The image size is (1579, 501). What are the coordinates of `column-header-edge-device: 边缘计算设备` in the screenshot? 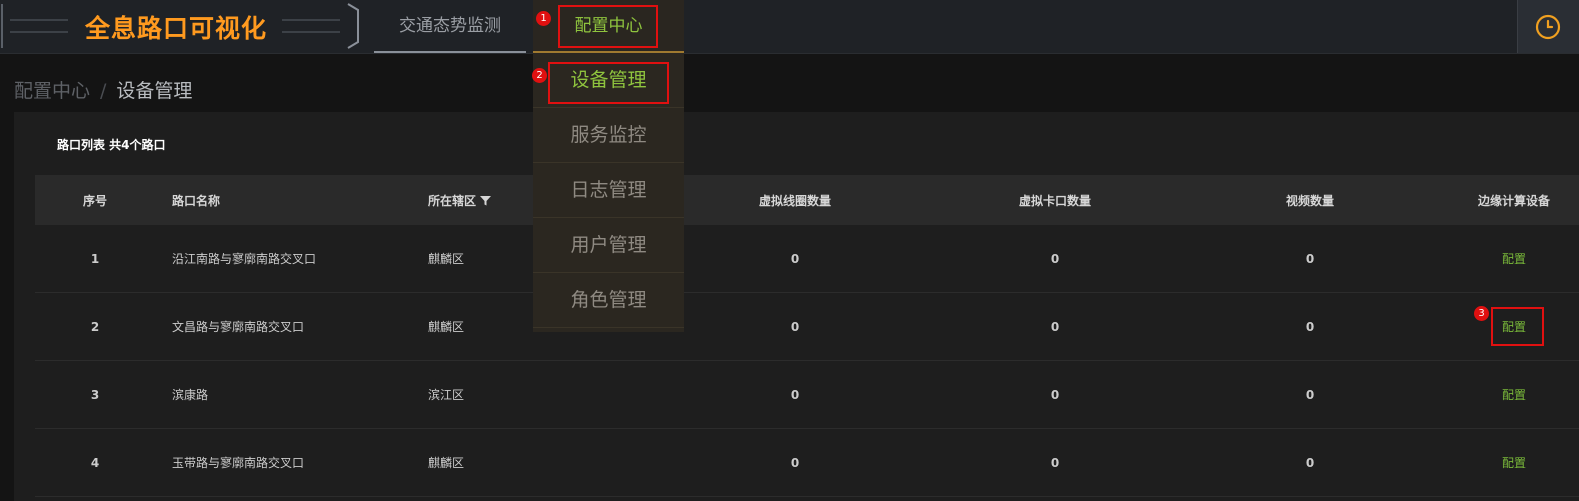 It's located at (1513, 200).